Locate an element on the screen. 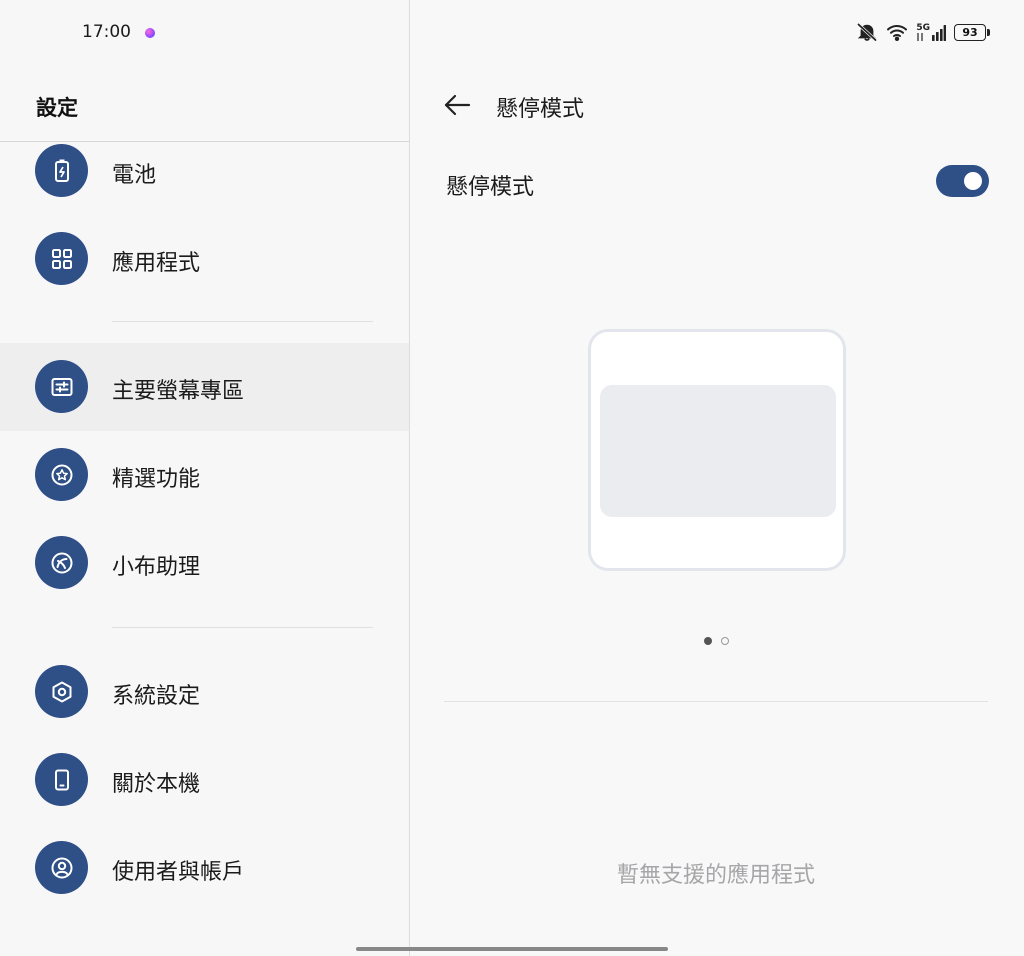 Image resolution: width=1024 pixels, height=956 pixels. pager-dot-inactive is located at coordinates (725, 641).